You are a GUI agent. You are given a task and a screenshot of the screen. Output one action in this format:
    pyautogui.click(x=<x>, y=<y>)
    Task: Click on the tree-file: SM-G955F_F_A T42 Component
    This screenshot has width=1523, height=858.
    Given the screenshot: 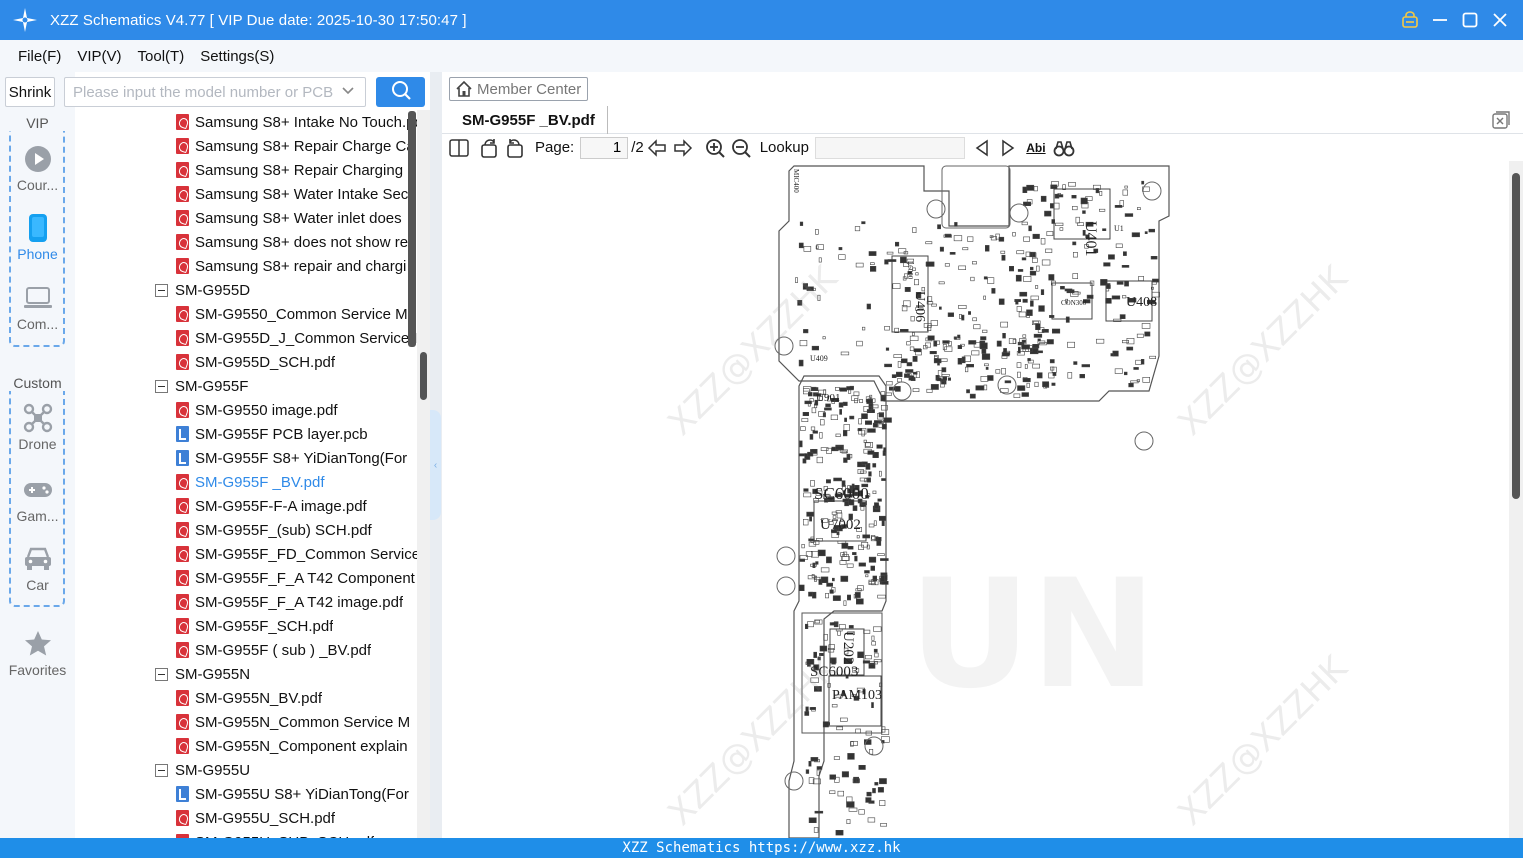 What is the action you would take?
    pyautogui.click(x=295, y=578)
    